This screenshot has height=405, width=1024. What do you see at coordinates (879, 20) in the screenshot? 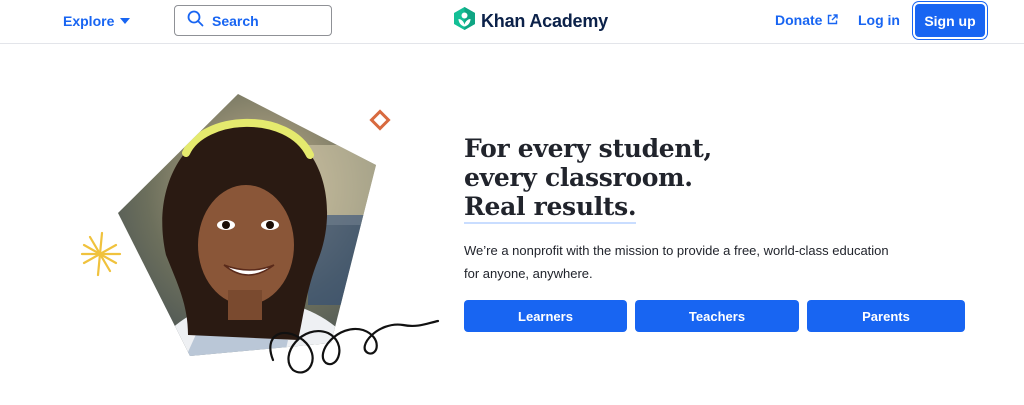
I see `login-link: Log in` at bounding box center [879, 20].